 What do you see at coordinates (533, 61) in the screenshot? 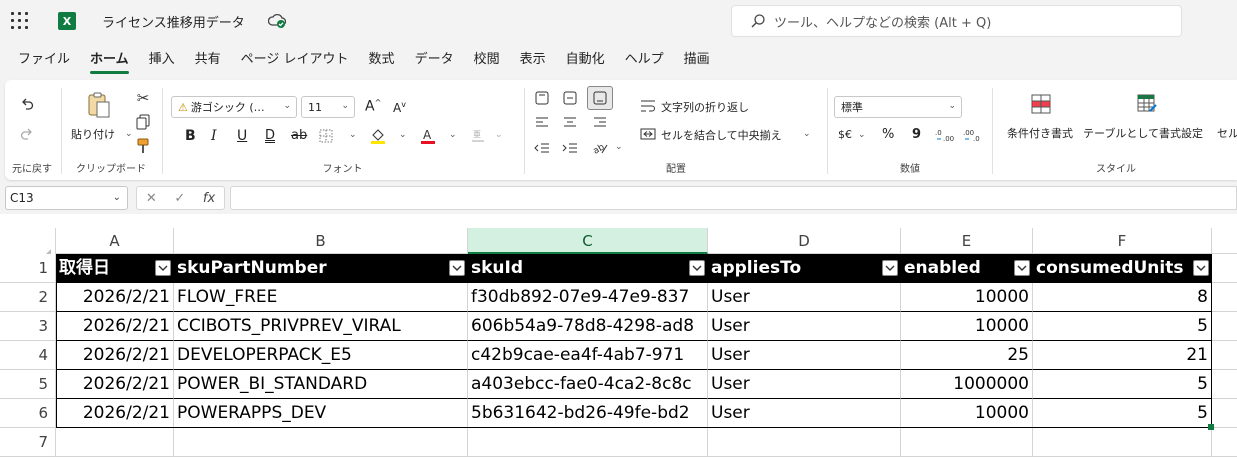
I see `tab-8: 表示` at bounding box center [533, 61].